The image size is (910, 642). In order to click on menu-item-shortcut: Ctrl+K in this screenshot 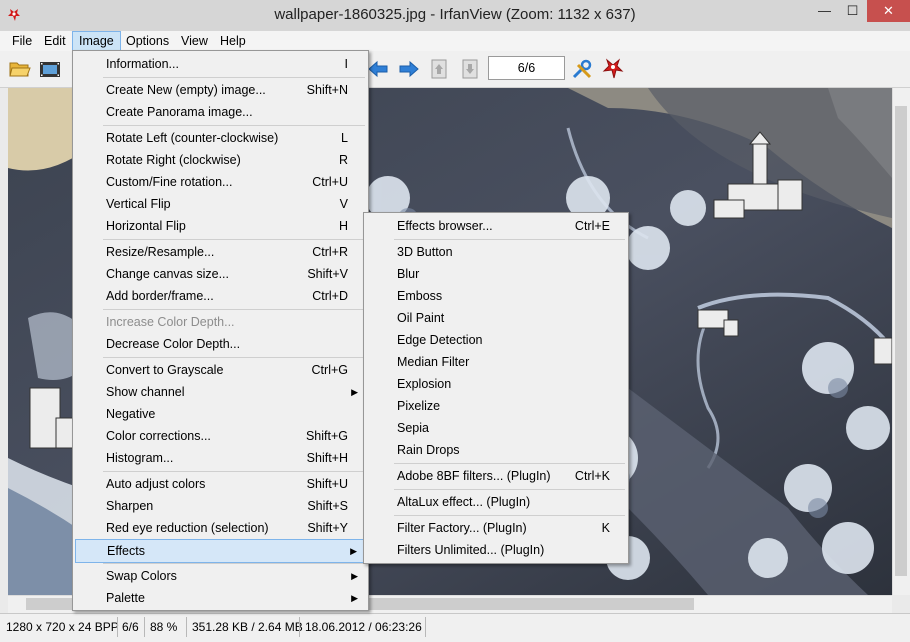, I will do `click(592, 476)`.